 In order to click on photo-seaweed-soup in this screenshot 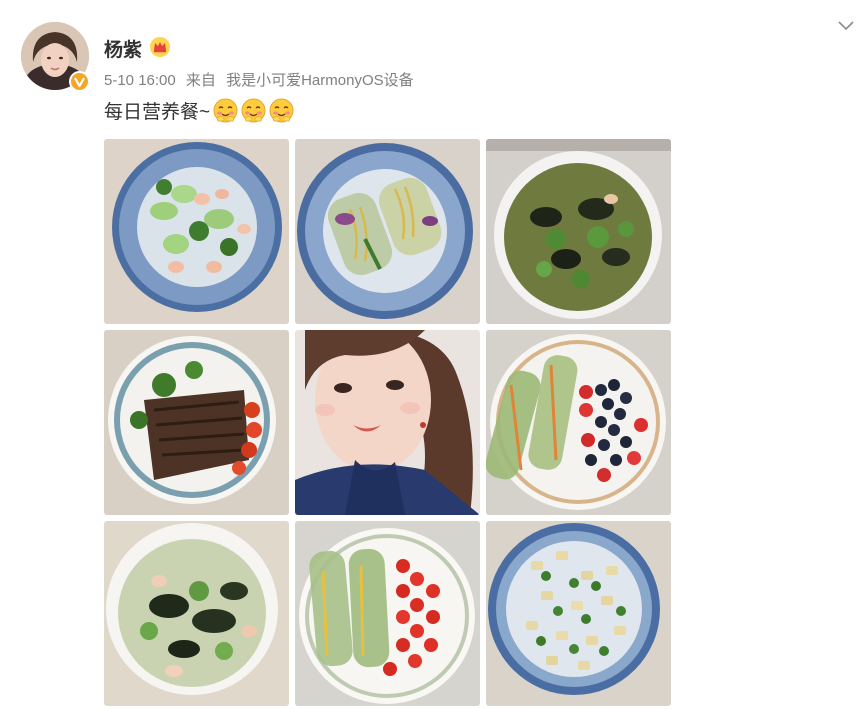, I will do `click(196, 613)`.